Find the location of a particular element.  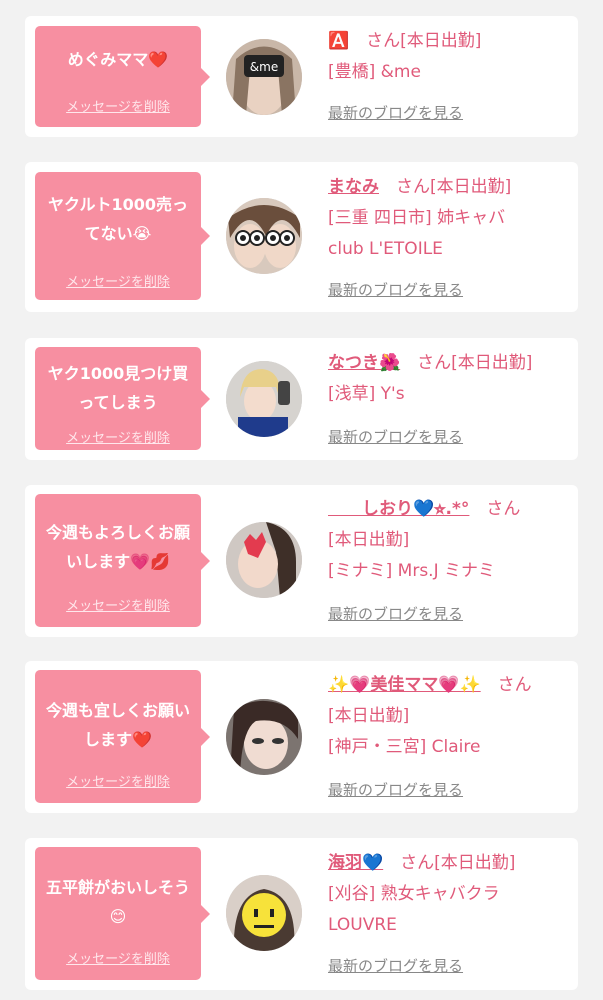

shop-line: [神戸・三宮] Claire is located at coordinates (404, 747).